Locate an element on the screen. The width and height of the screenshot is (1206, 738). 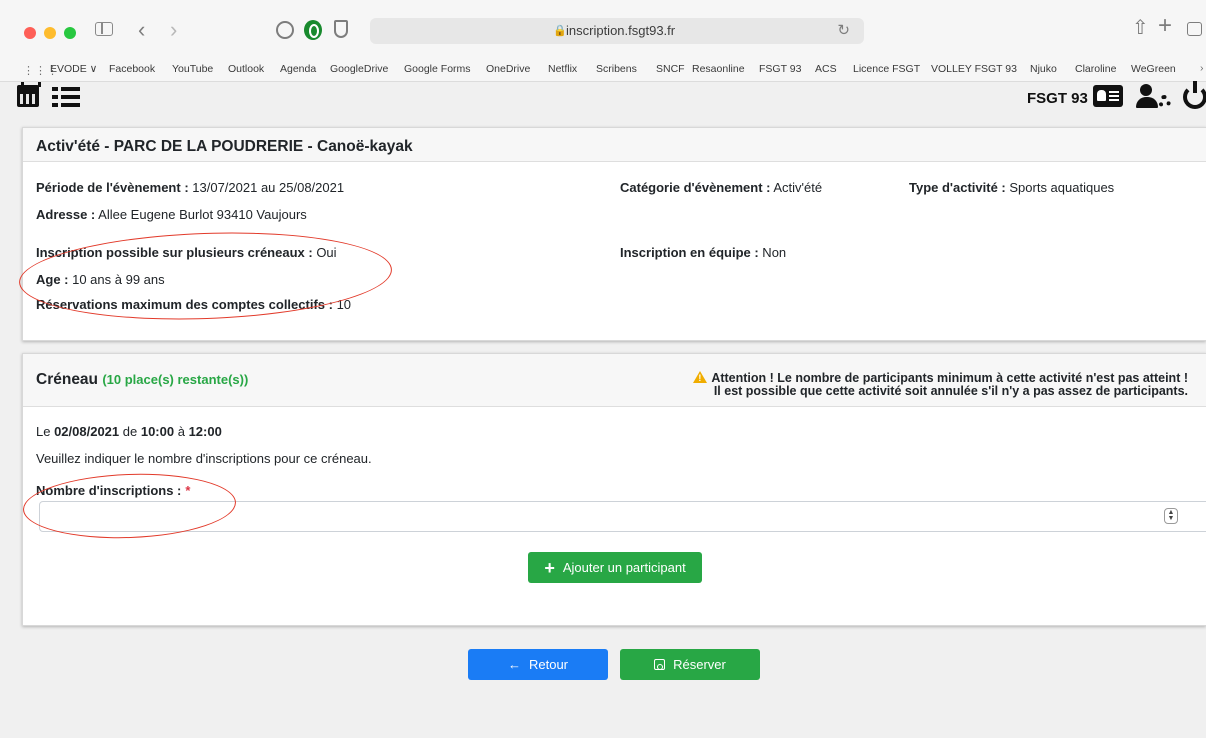
event-age: Age : 10 ans à 99 ans is located at coordinates (100, 279).